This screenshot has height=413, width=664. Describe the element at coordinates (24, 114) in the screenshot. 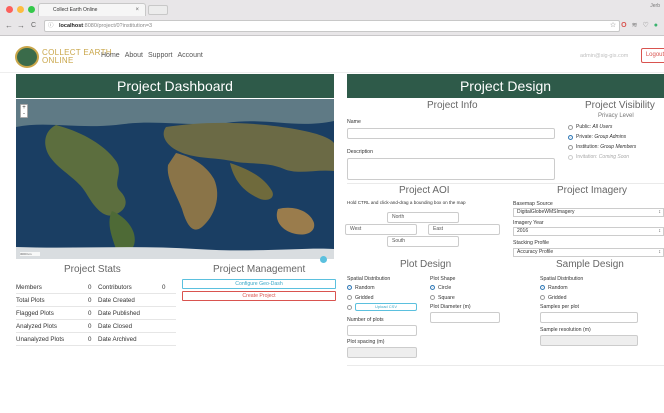

I see `zoom-out-icon: -` at that location.